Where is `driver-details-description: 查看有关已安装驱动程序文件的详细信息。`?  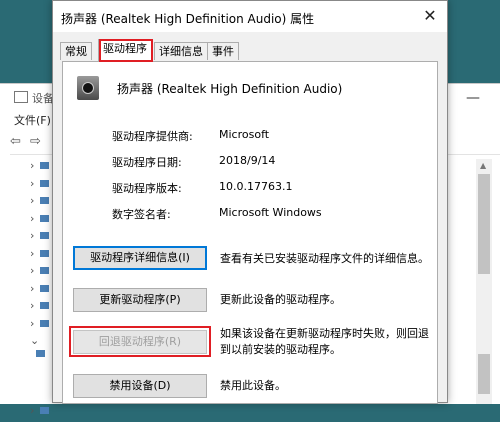
driver-details-description: 查看有关已安装驱动程序文件的详细信息。 is located at coordinates (324, 258).